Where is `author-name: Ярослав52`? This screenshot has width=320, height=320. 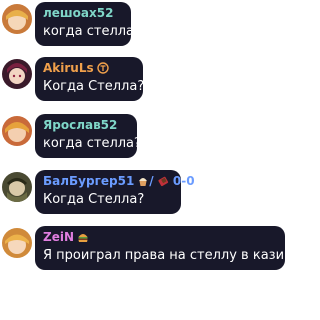 author-name: Ярослав52 is located at coordinates (86, 125).